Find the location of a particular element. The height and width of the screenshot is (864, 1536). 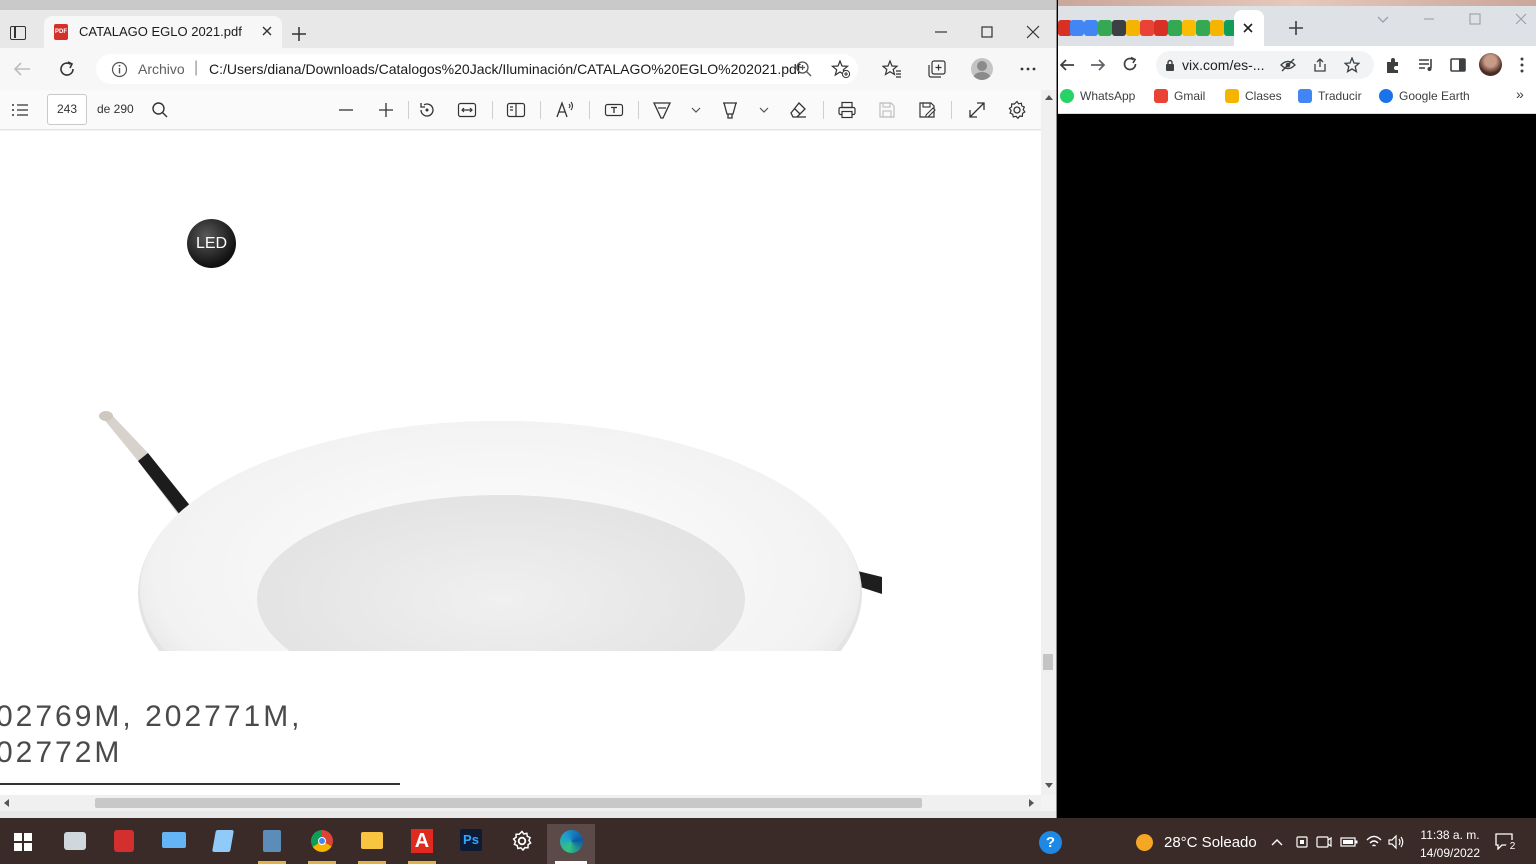

scroll-left-icon is located at coordinates (6, 803).